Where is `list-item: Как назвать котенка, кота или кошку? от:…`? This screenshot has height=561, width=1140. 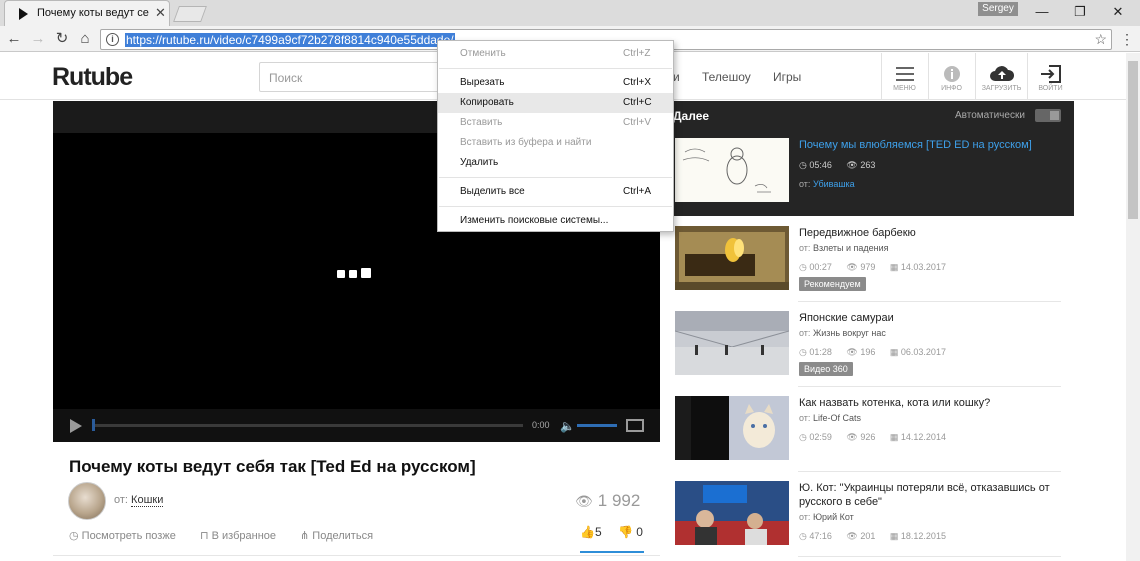
list-item: Как назвать котенка, кота или кошку? от:… is located at coordinates (868, 431).